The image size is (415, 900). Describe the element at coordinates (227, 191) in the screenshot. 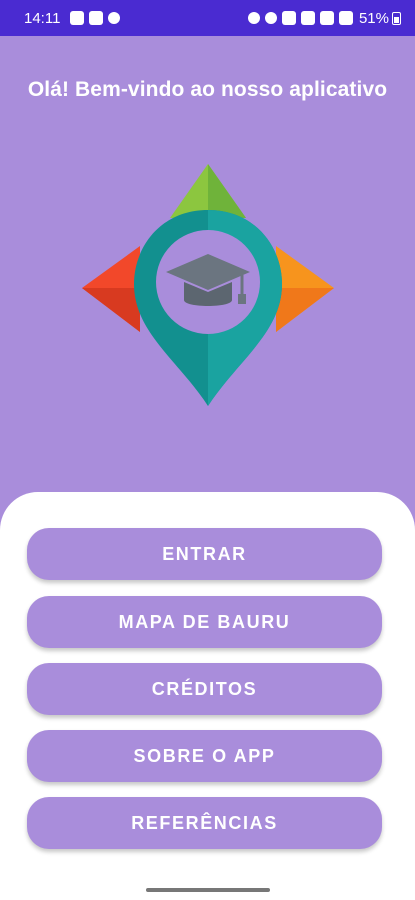

I see `logo-arrow-up-shade` at that location.